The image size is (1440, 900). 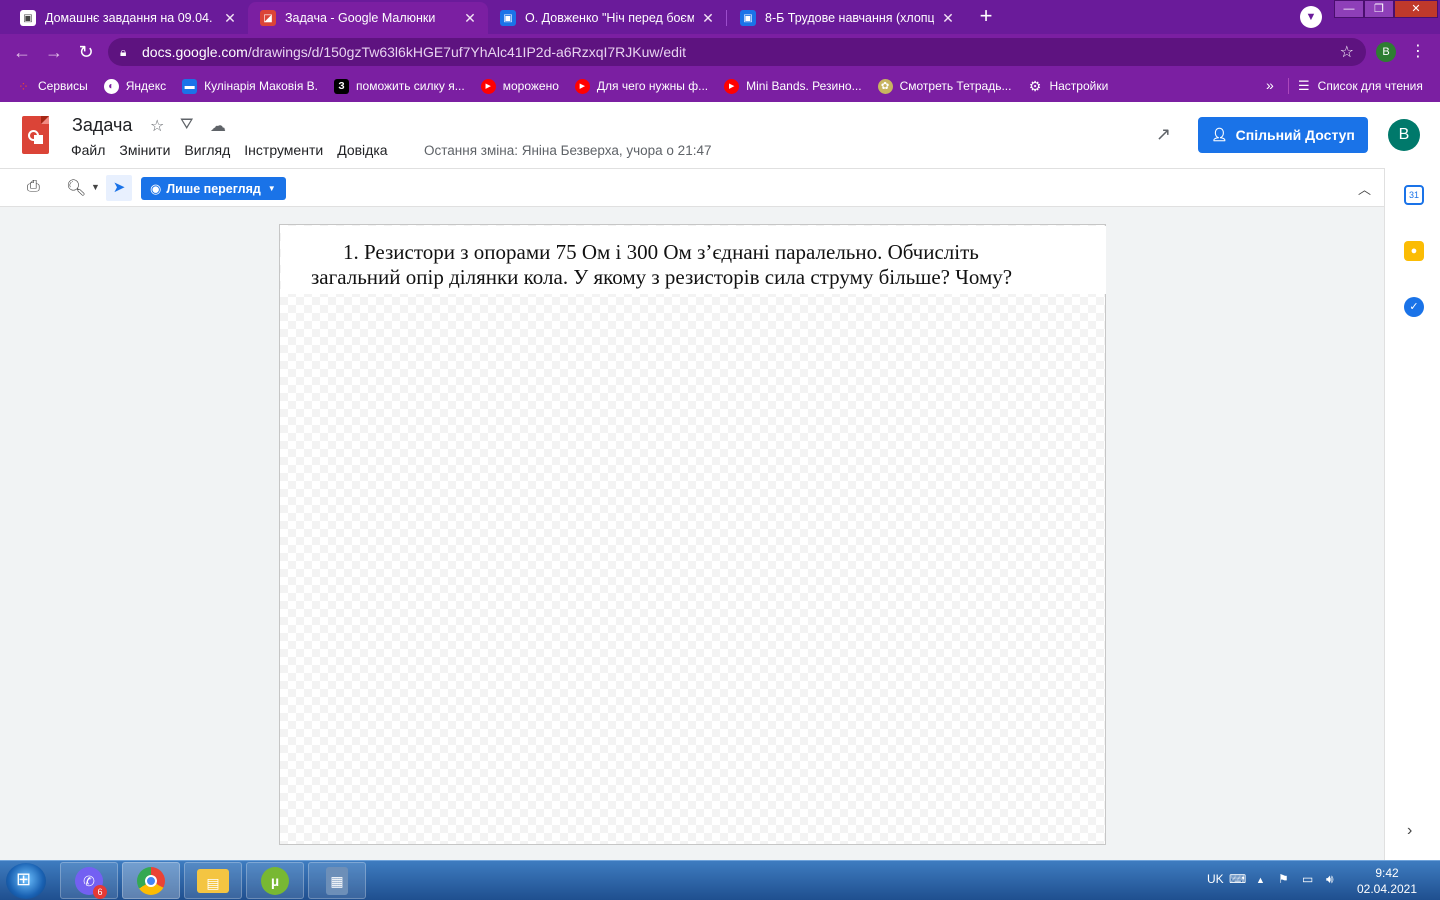 I want to click on view-mode-label: Лише перегляд, so click(x=213, y=188).